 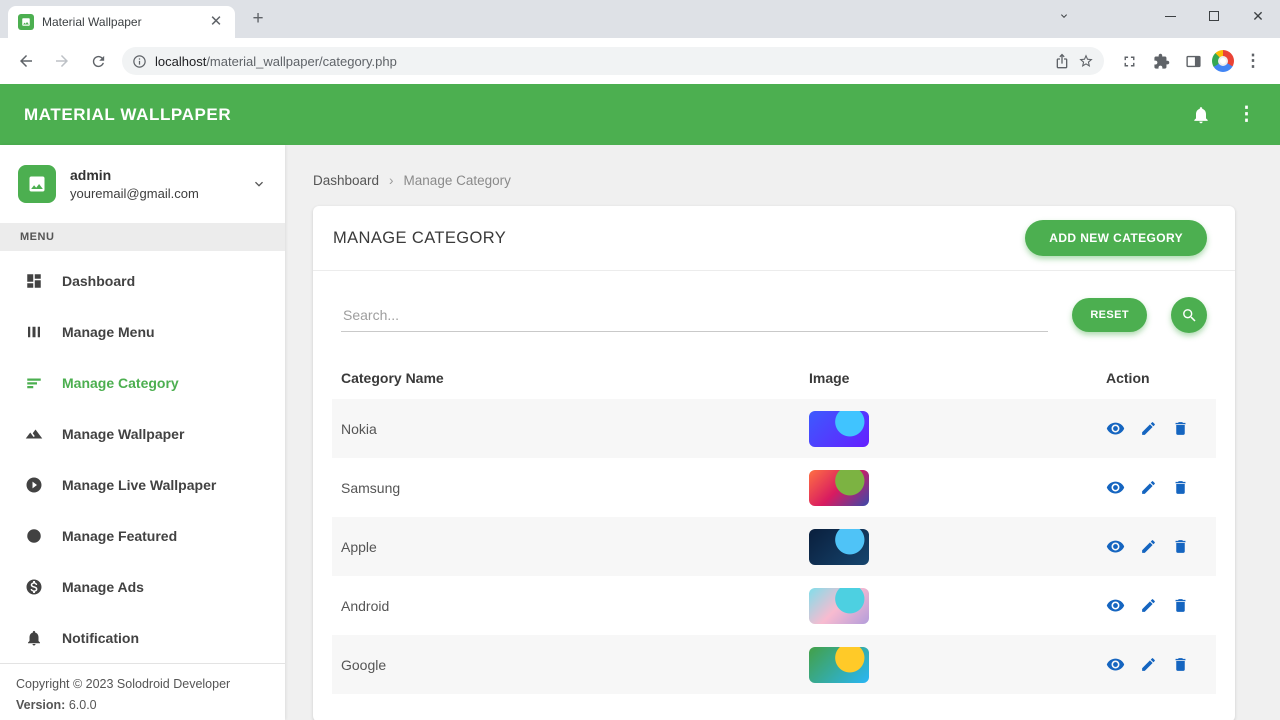 What do you see at coordinates (1170, 16) in the screenshot?
I see `window-minimize-button` at bounding box center [1170, 16].